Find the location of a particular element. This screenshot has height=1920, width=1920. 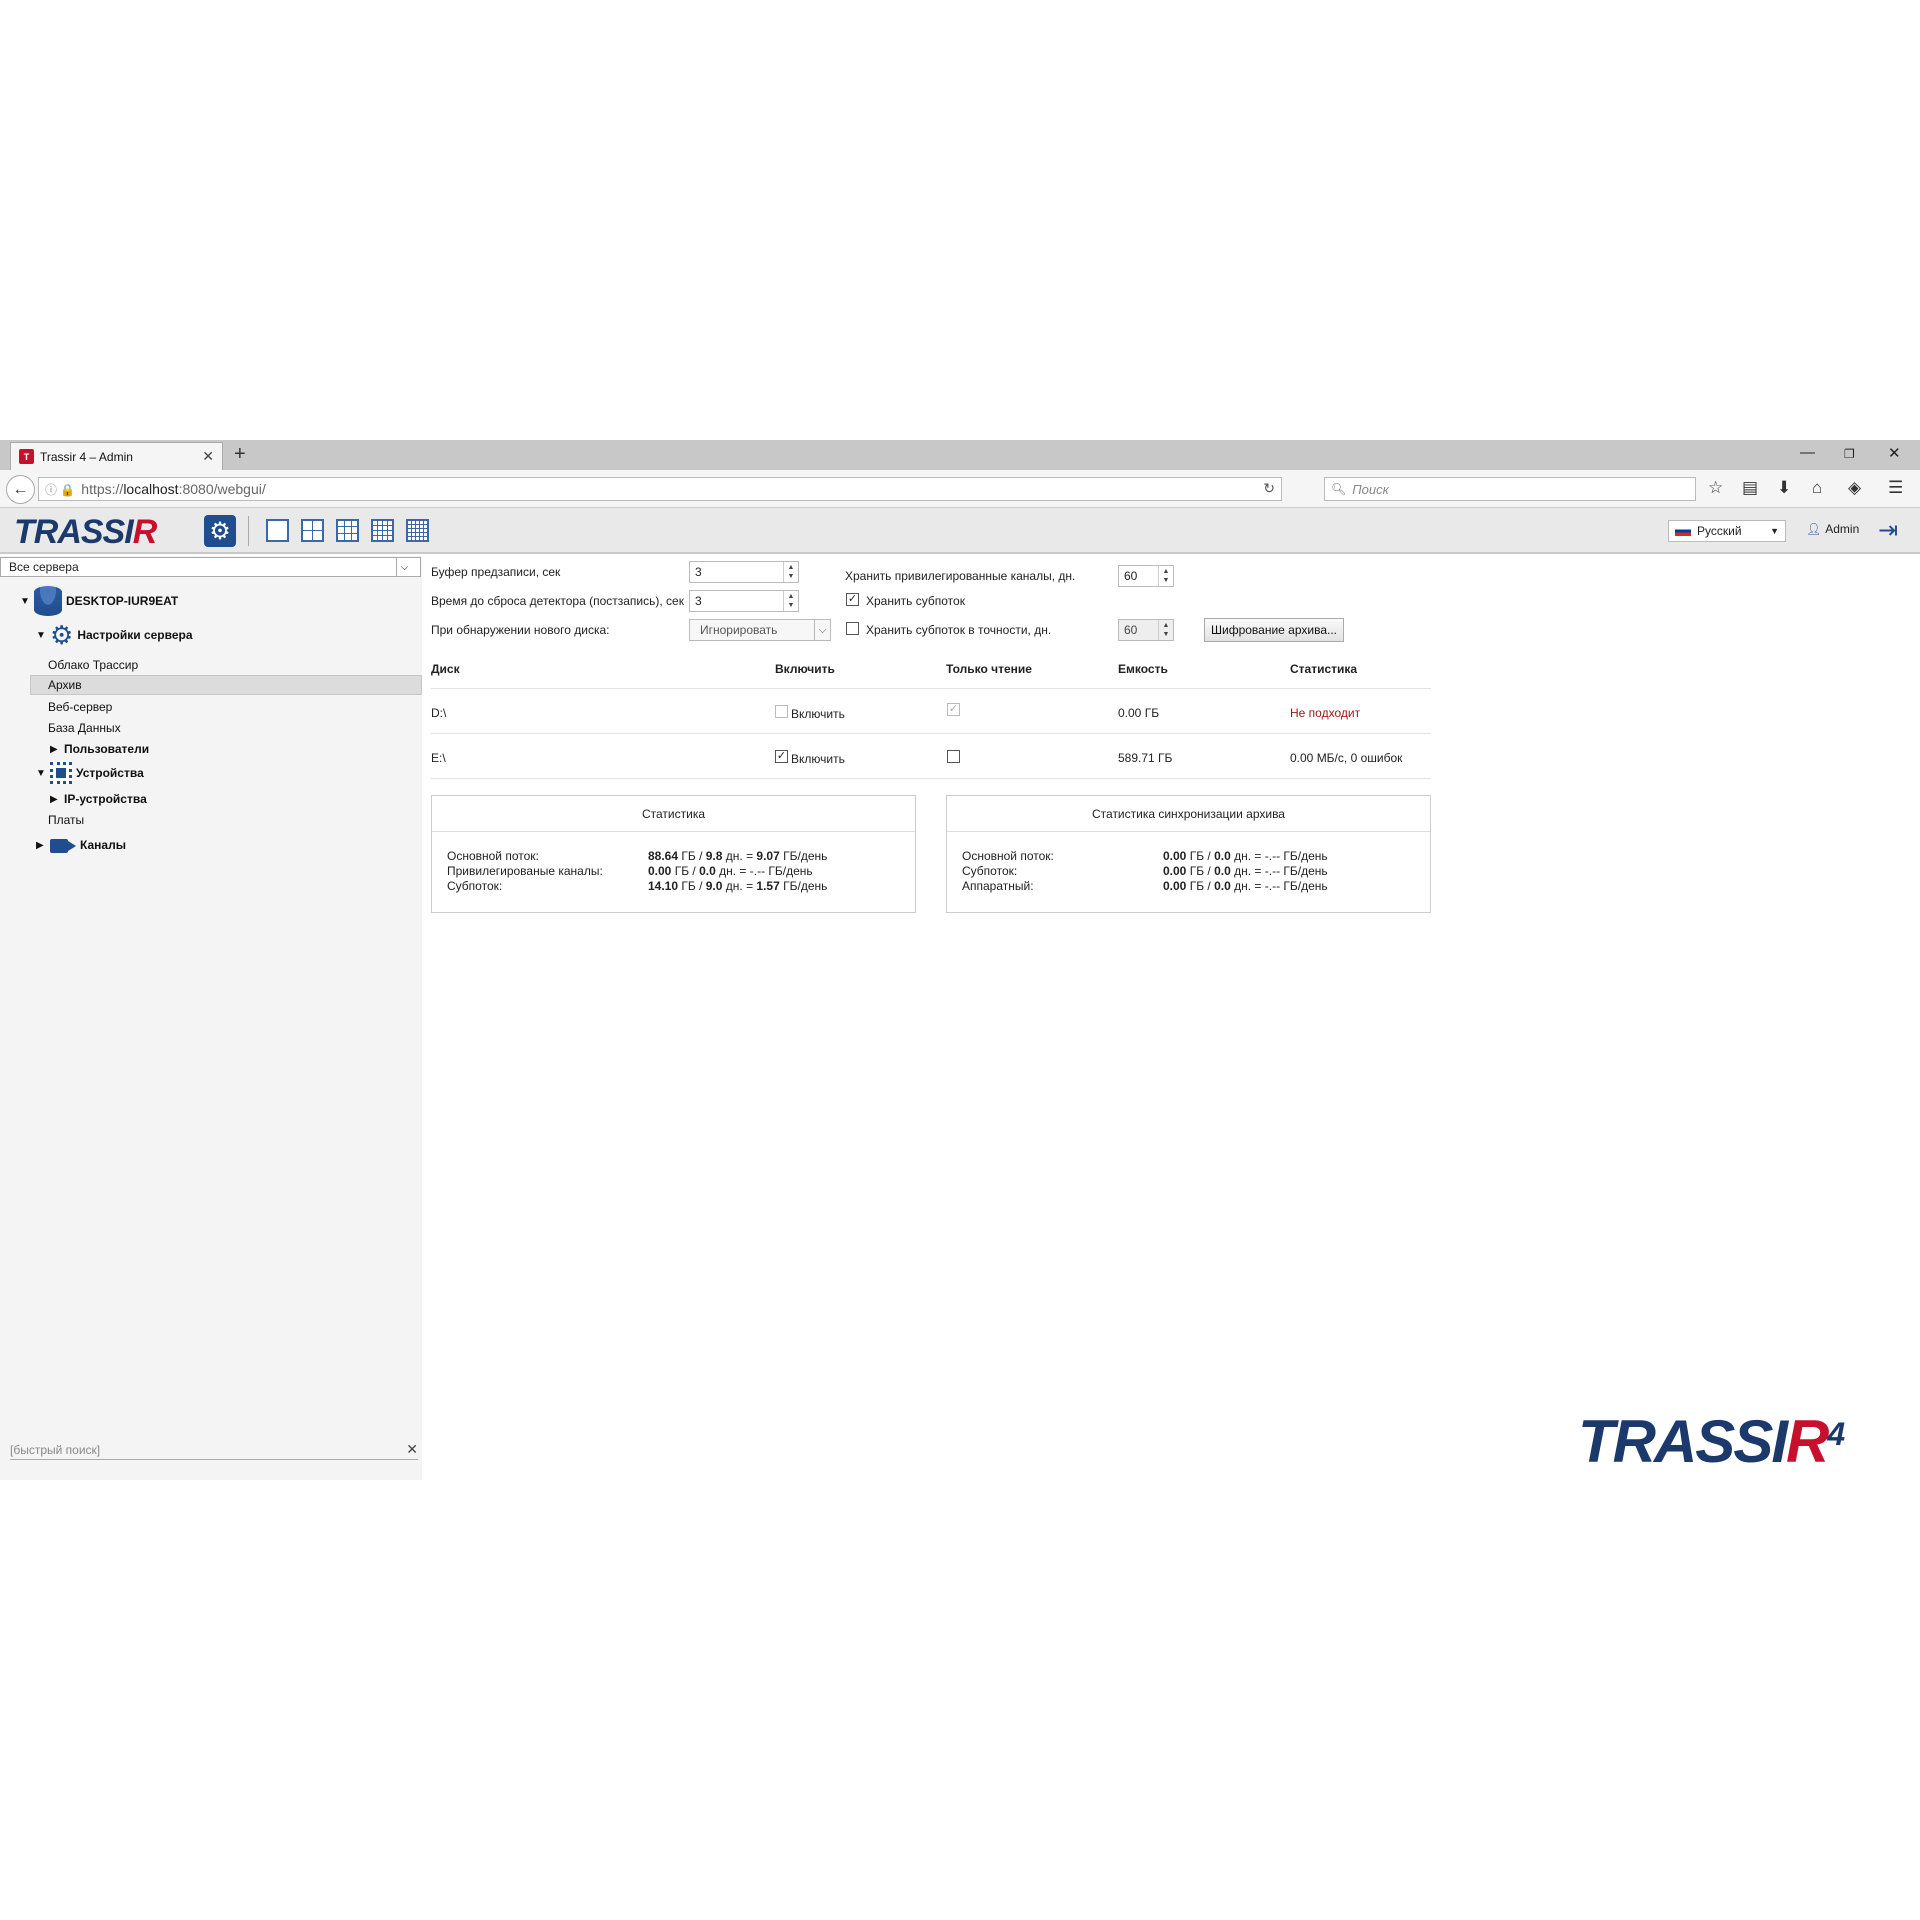

tree-ip-devices: ▶ IP-устройства is located at coordinates (98, 799).